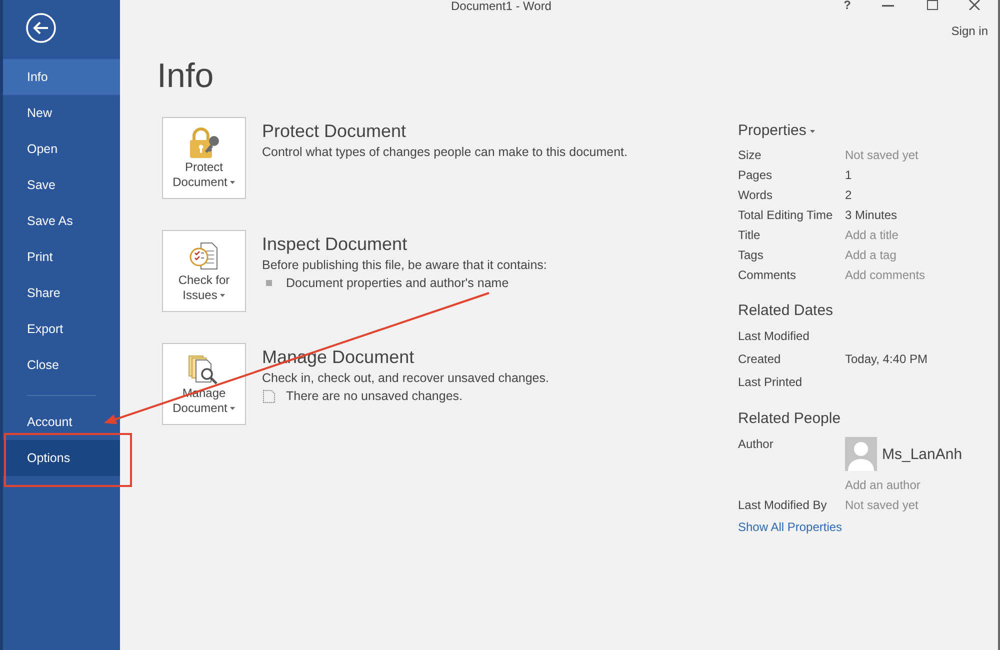 The width and height of the screenshot is (1000, 650). Describe the element at coordinates (204, 369) in the screenshot. I see `document-search-icon` at that location.